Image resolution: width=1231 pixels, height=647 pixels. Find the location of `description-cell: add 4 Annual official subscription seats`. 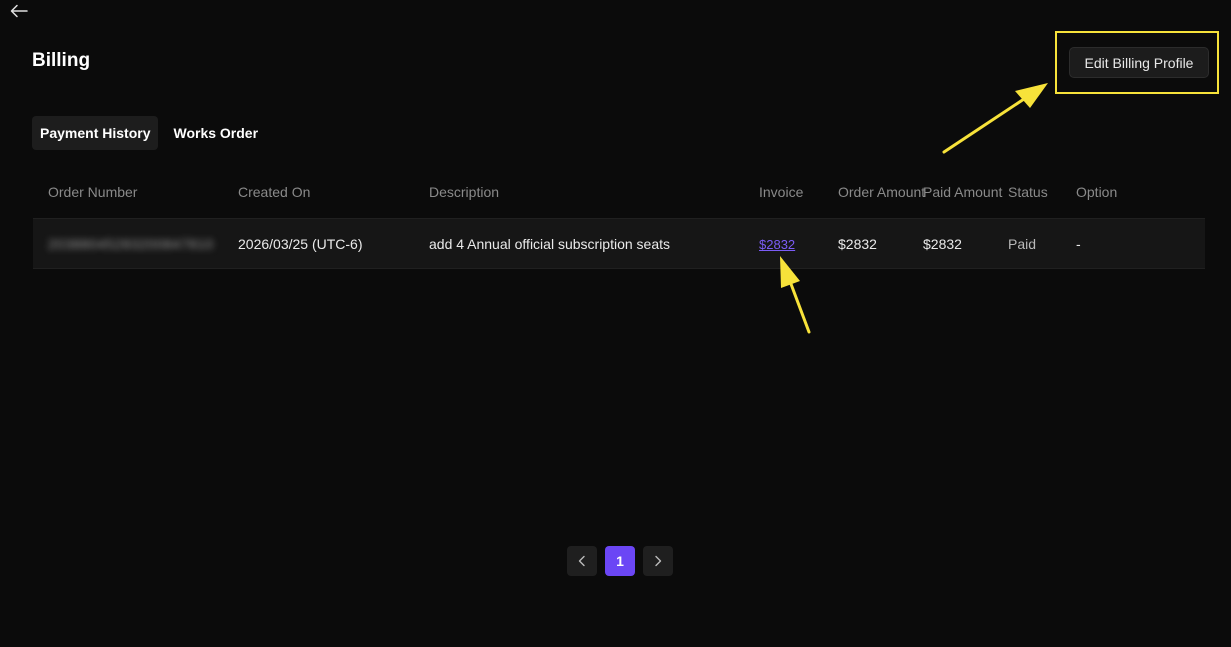

description-cell: add 4 Annual official subscription seats is located at coordinates (550, 244).